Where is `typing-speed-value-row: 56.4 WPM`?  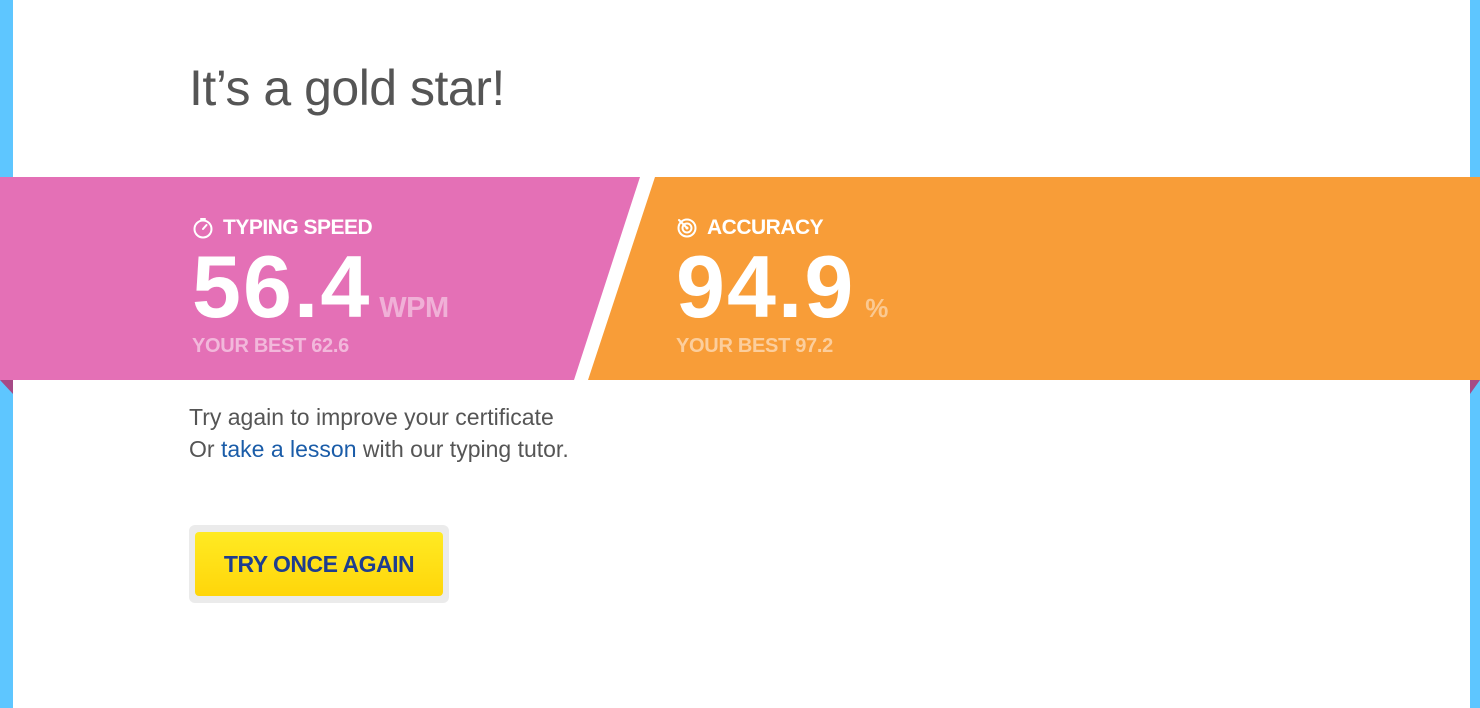 typing-speed-value-row: 56.4 WPM is located at coordinates (320, 287).